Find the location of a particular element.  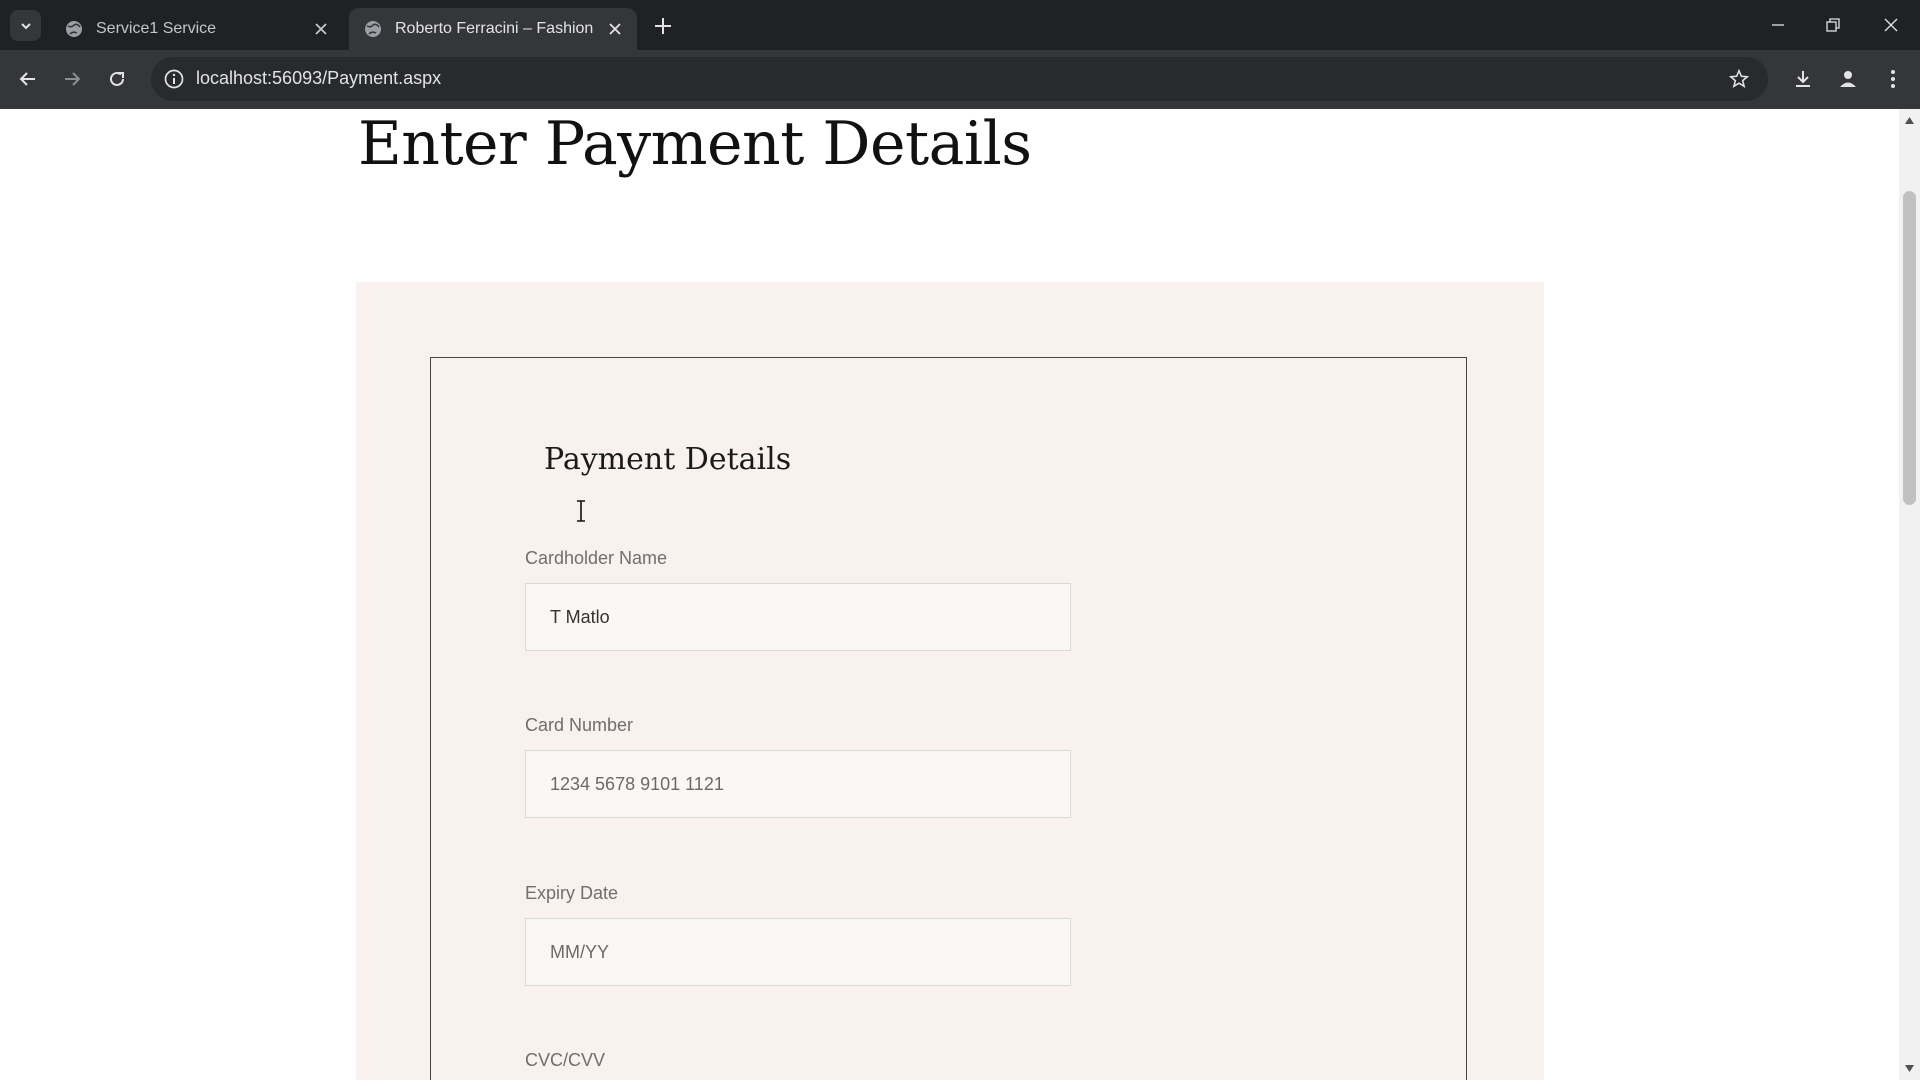

downloads-button is located at coordinates (1803, 79).